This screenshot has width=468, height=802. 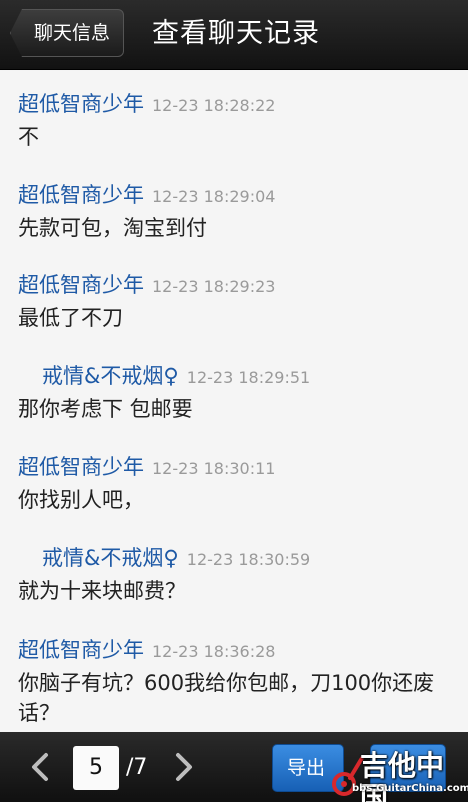 I want to click on message-item: 超低智商少年 12-23 18:29:04 先款可包，淘宝到付, so click(x=234, y=211).